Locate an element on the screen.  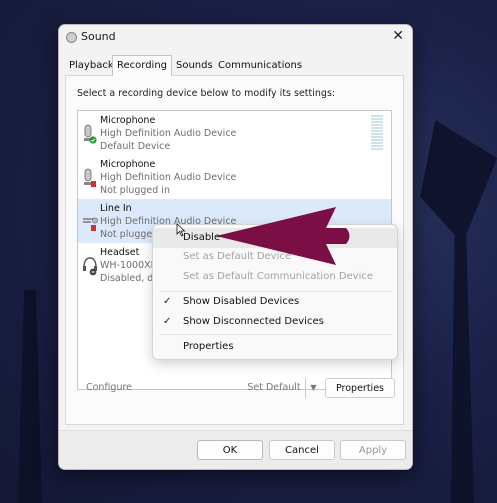
menu-item-set-default-communication-device: Set as Default Communication Device is located at coordinates (275, 277).